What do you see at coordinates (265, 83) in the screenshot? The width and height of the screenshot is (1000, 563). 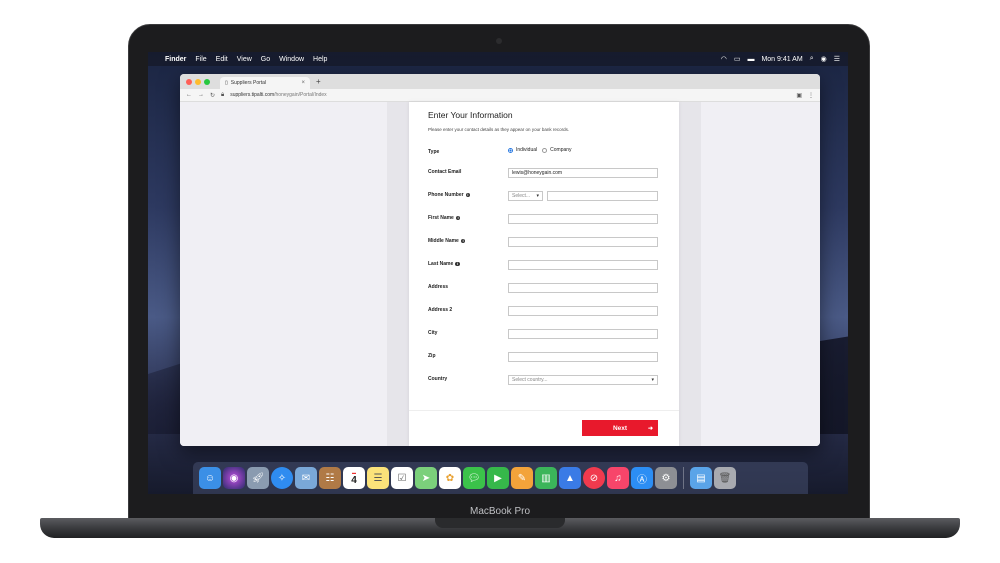 I see `browser-tab: ▯ Suppliers Portal ×` at bounding box center [265, 83].